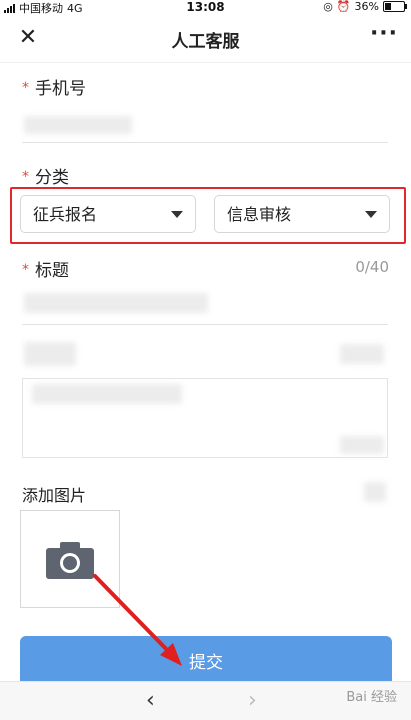  What do you see at coordinates (372, 267) in the screenshot?
I see `title-counter: 0/40` at bounding box center [372, 267].